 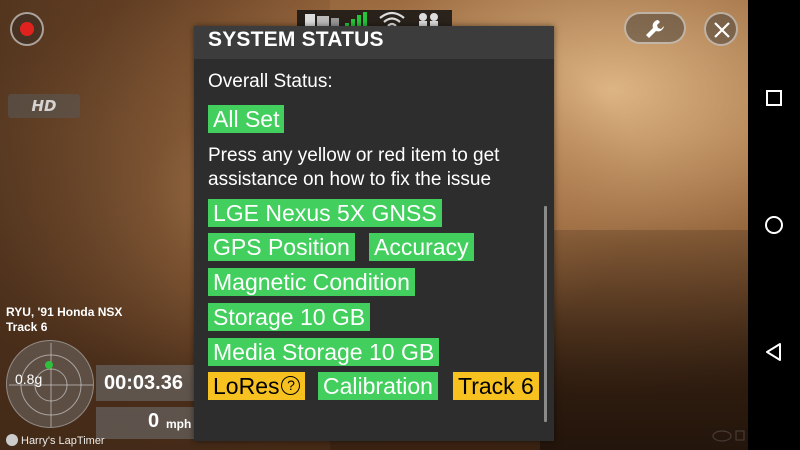 What do you see at coordinates (64, 320) in the screenshot?
I see `car-info: RYU, '91 Honda NSX Track 6` at bounding box center [64, 320].